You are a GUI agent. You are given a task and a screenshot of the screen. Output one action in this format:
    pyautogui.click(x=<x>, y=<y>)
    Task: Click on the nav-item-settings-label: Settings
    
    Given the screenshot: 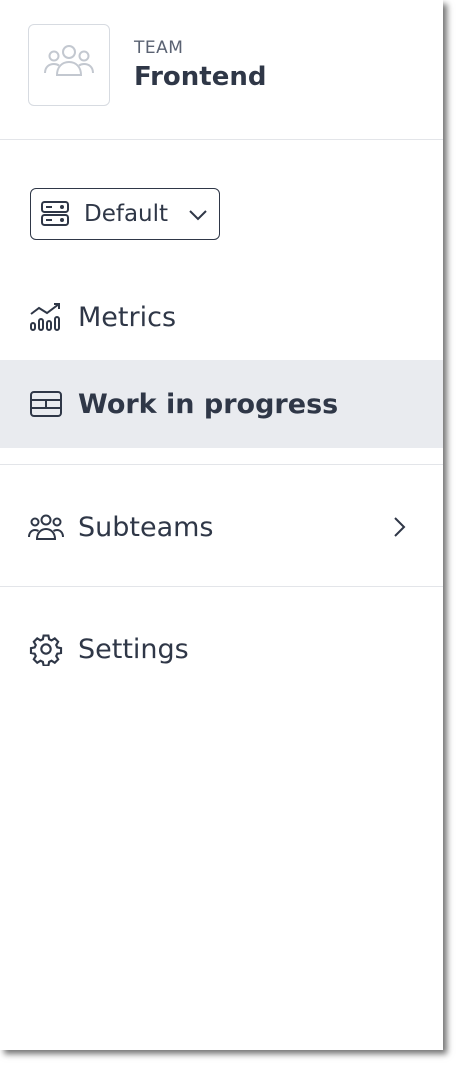 What is the action you would take?
    pyautogui.click(x=133, y=649)
    